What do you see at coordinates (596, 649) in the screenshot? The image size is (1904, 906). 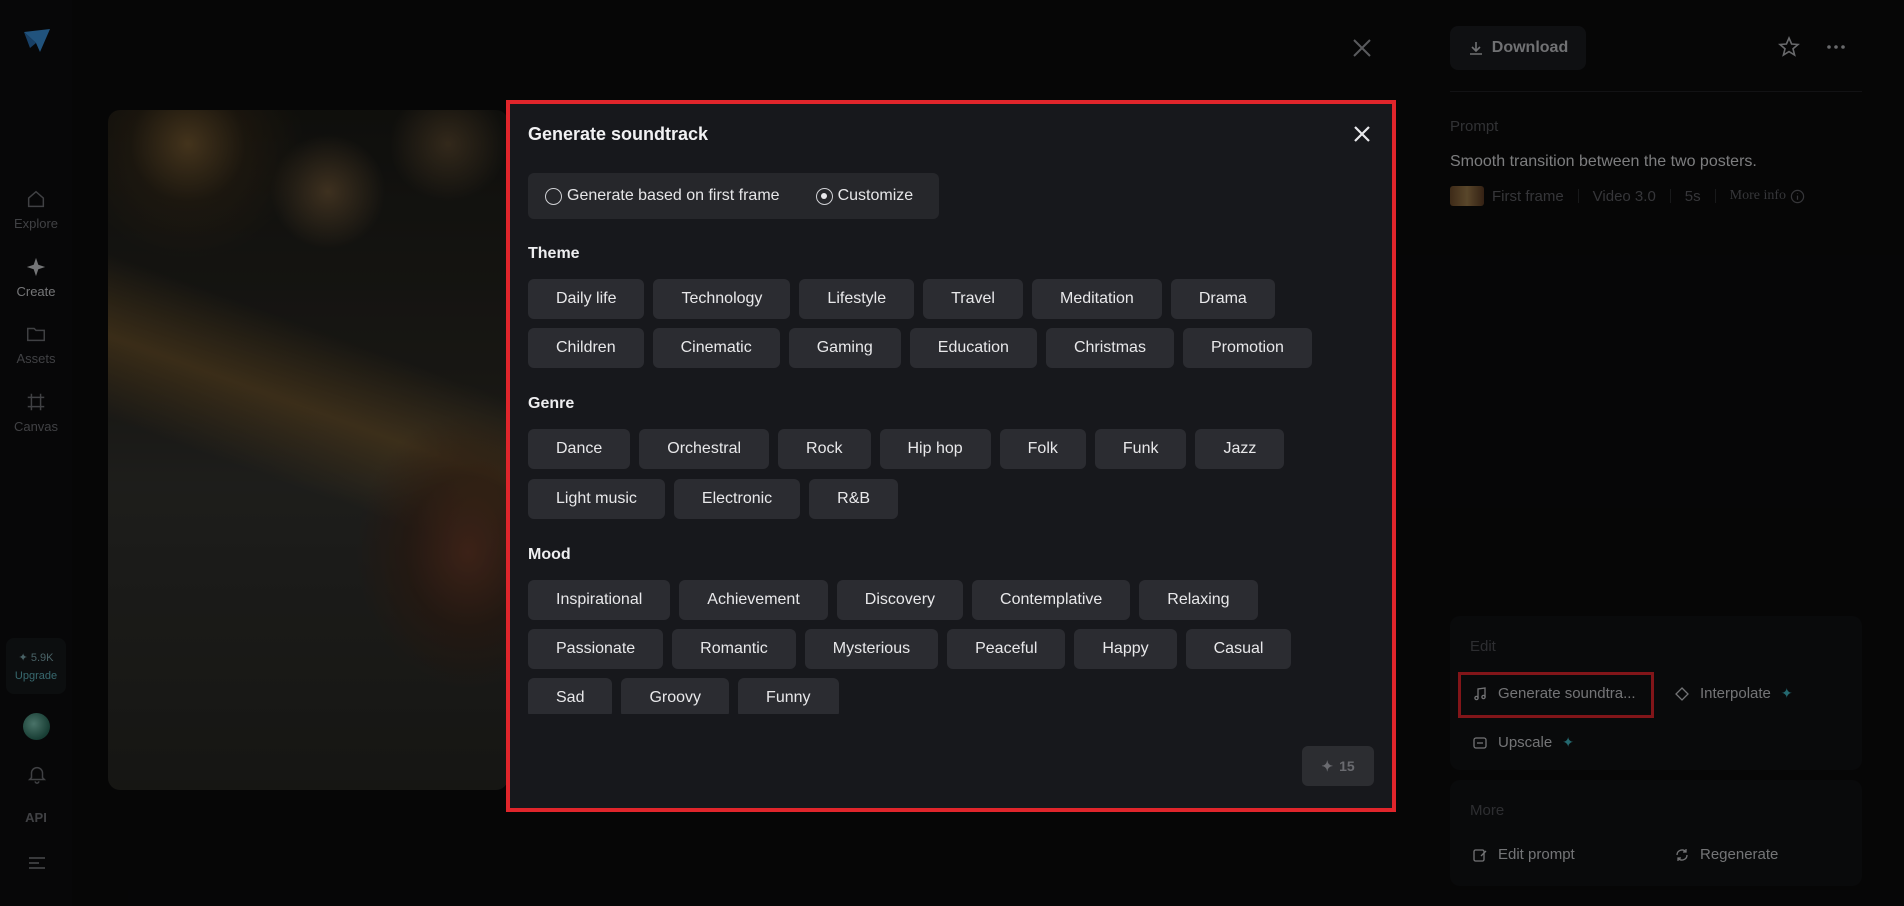 I see `chip-mood: Passionate` at bounding box center [596, 649].